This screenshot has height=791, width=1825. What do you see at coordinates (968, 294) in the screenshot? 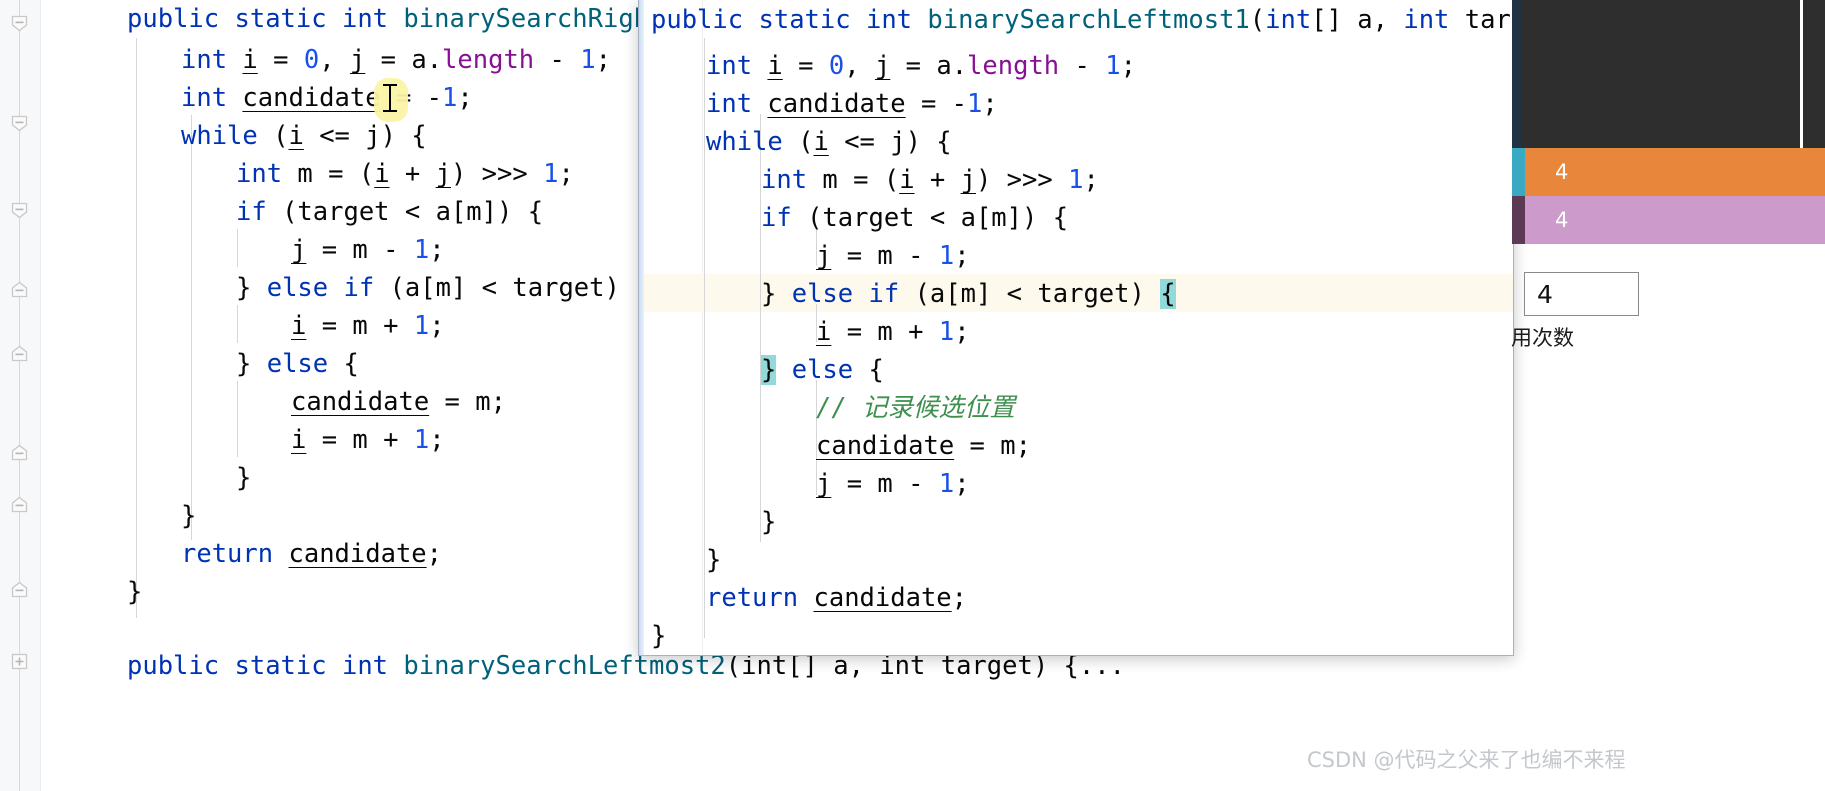
I see `popup-code-line-7: } else if (a[m] < target) {` at bounding box center [968, 294].